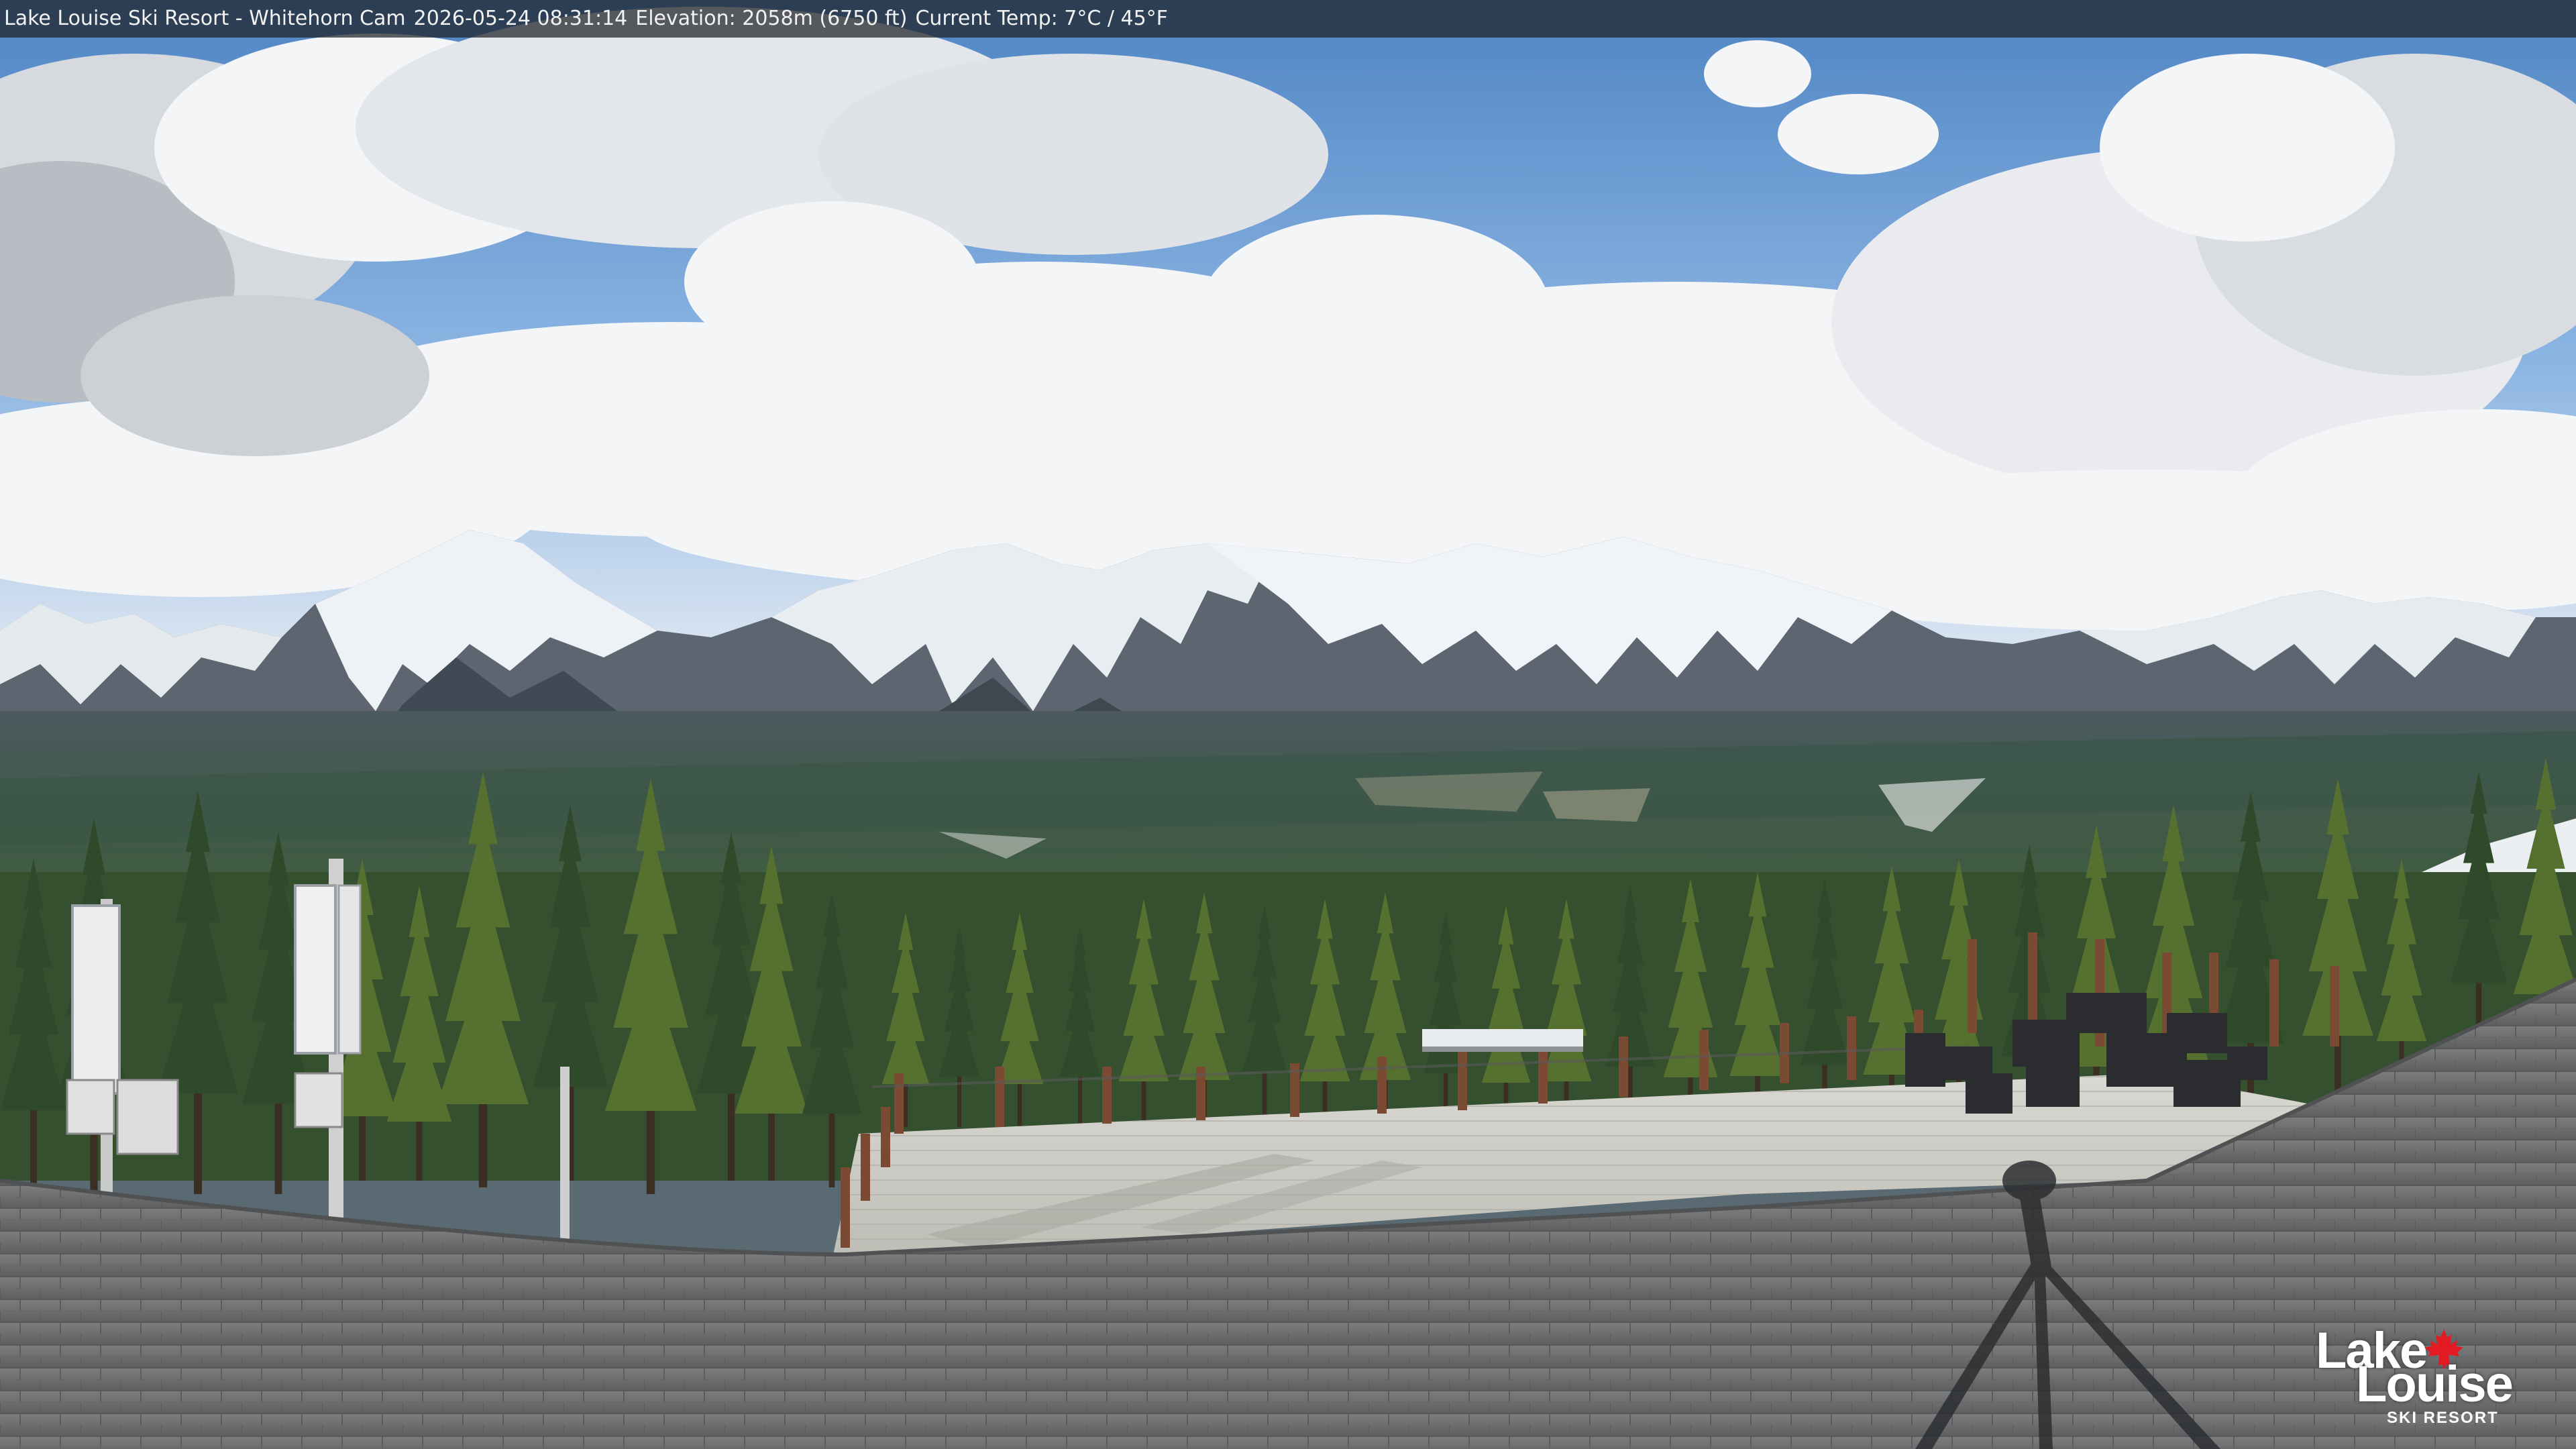 The image size is (2576, 1449). Describe the element at coordinates (1041, 18) in the screenshot. I see `temperature-text: Current Temp: 7°C / 45°F` at that location.